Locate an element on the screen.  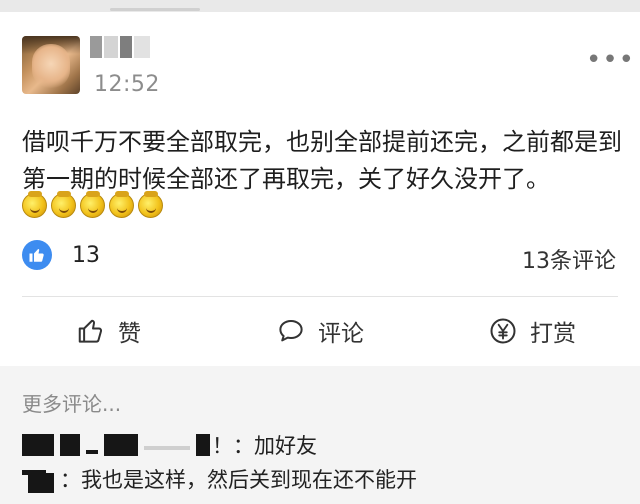
like-button: 赞 is located at coordinates (108, 331).